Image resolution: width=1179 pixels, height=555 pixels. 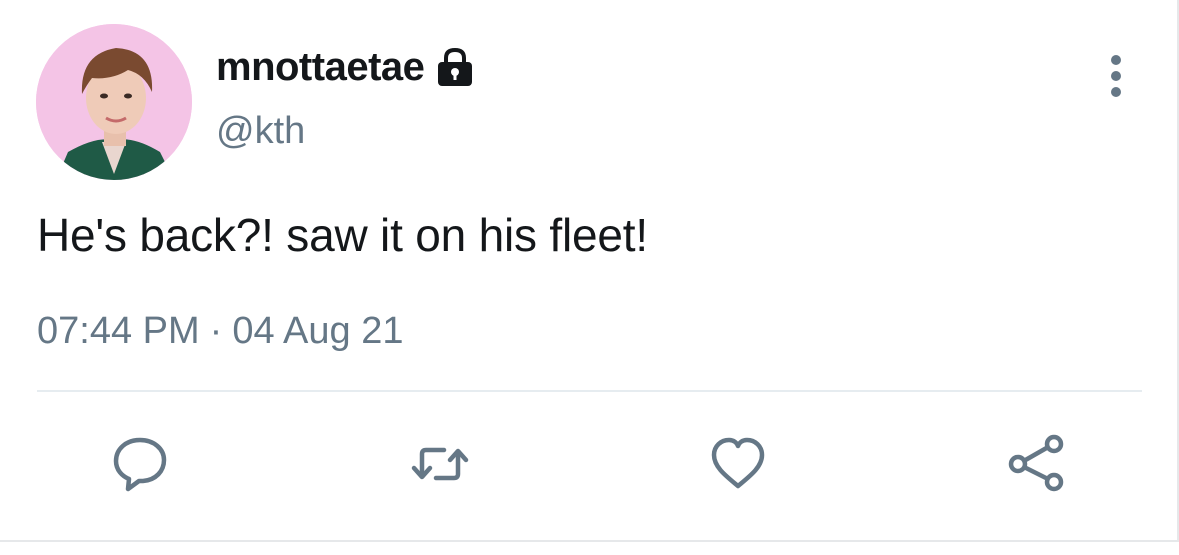 I want to click on avatar-image, so click(x=114, y=102).